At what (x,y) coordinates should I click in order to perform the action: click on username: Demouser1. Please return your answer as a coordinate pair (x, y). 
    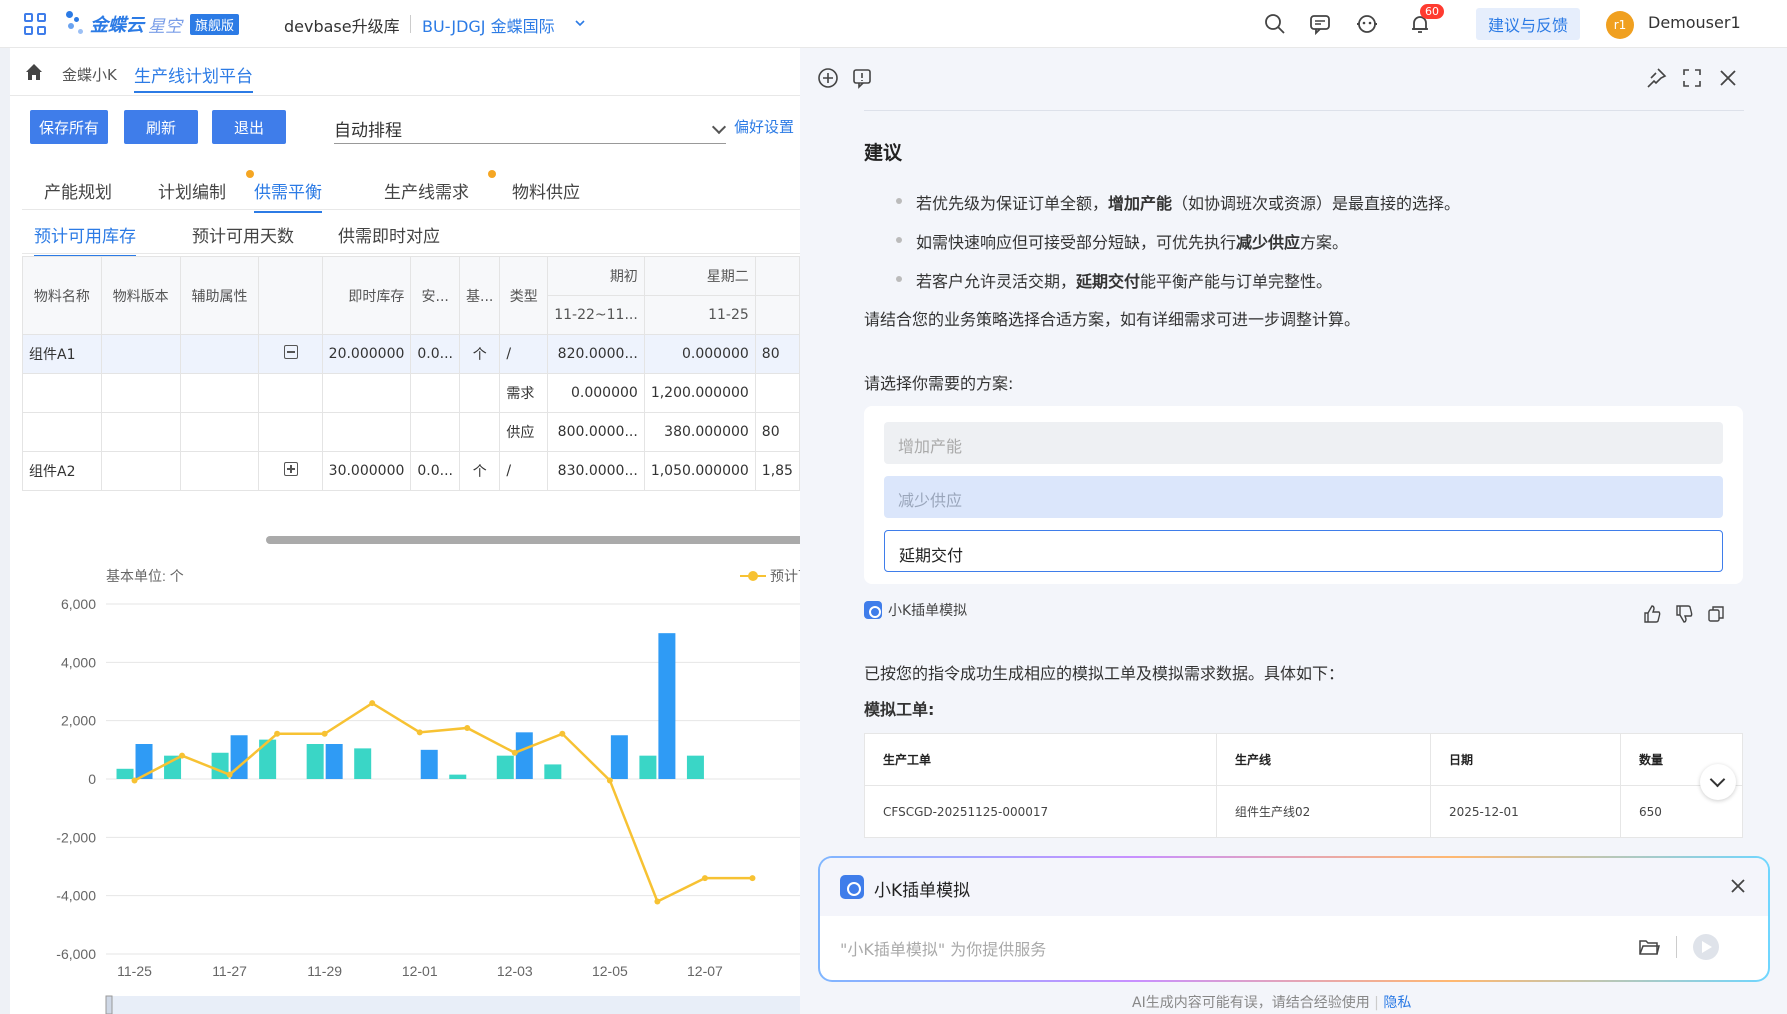
    Looking at the image, I should click on (1694, 22).